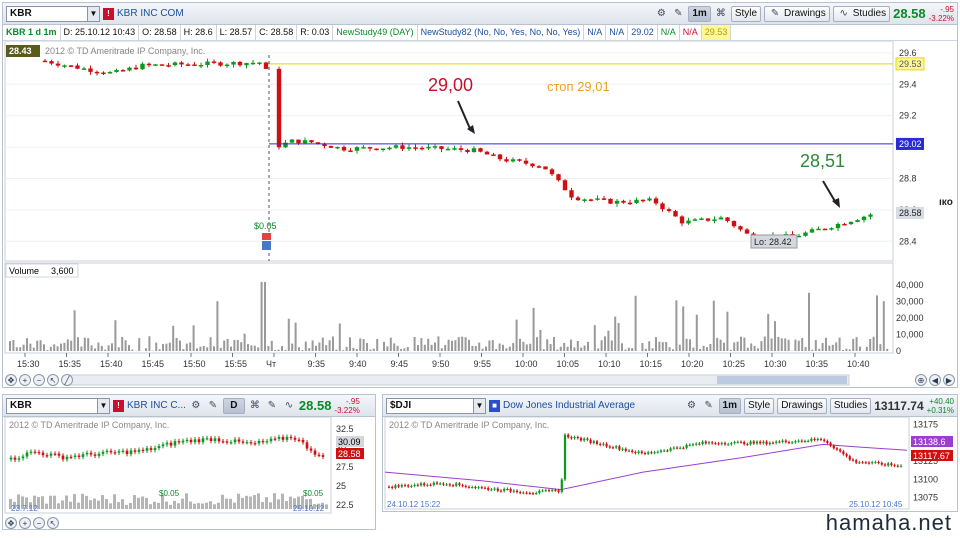 The height and width of the screenshot is (538, 960). I want to click on left-dividend-1: $0.05, so click(169, 493).